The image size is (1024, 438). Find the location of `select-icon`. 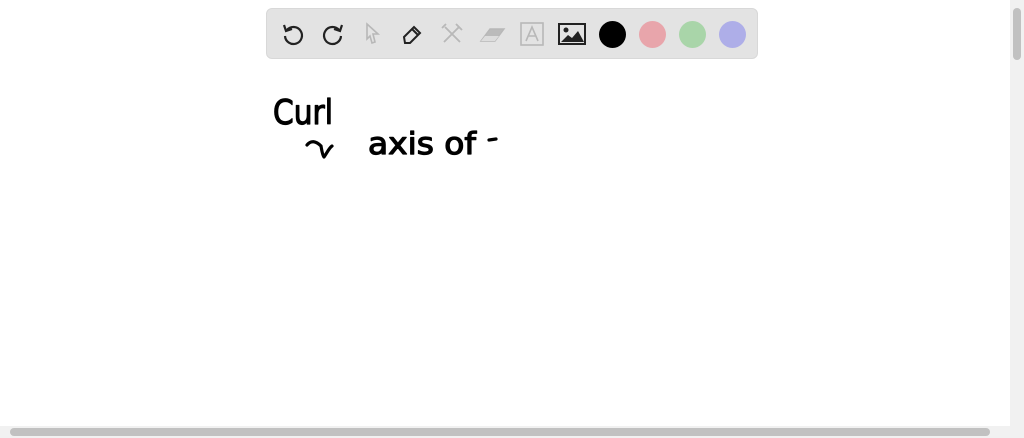

select-icon is located at coordinates (373, 33).